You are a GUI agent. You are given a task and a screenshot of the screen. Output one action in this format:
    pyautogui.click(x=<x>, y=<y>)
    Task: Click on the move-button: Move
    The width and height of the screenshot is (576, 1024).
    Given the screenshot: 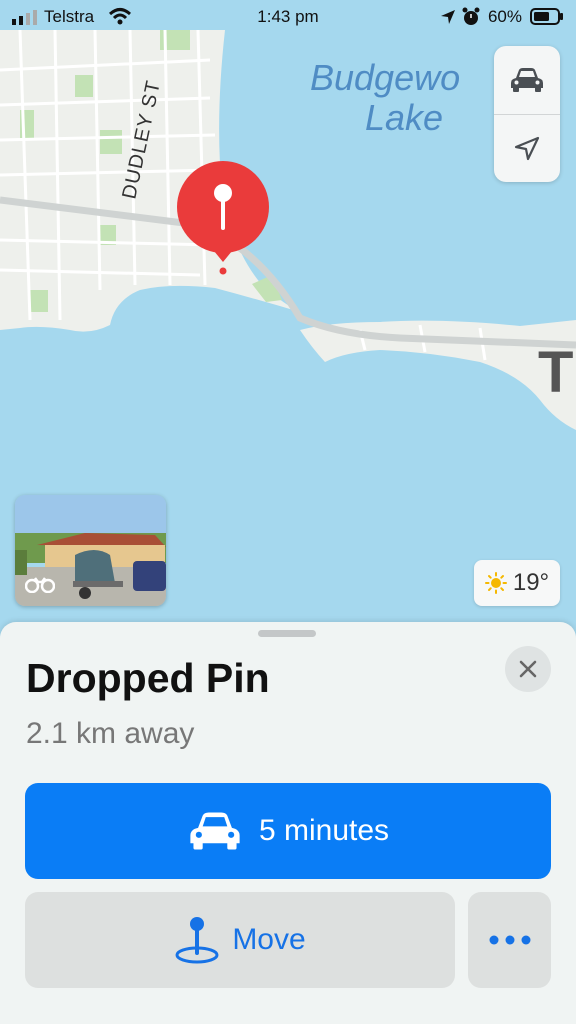 What is the action you would take?
    pyautogui.click(x=240, y=940)
    